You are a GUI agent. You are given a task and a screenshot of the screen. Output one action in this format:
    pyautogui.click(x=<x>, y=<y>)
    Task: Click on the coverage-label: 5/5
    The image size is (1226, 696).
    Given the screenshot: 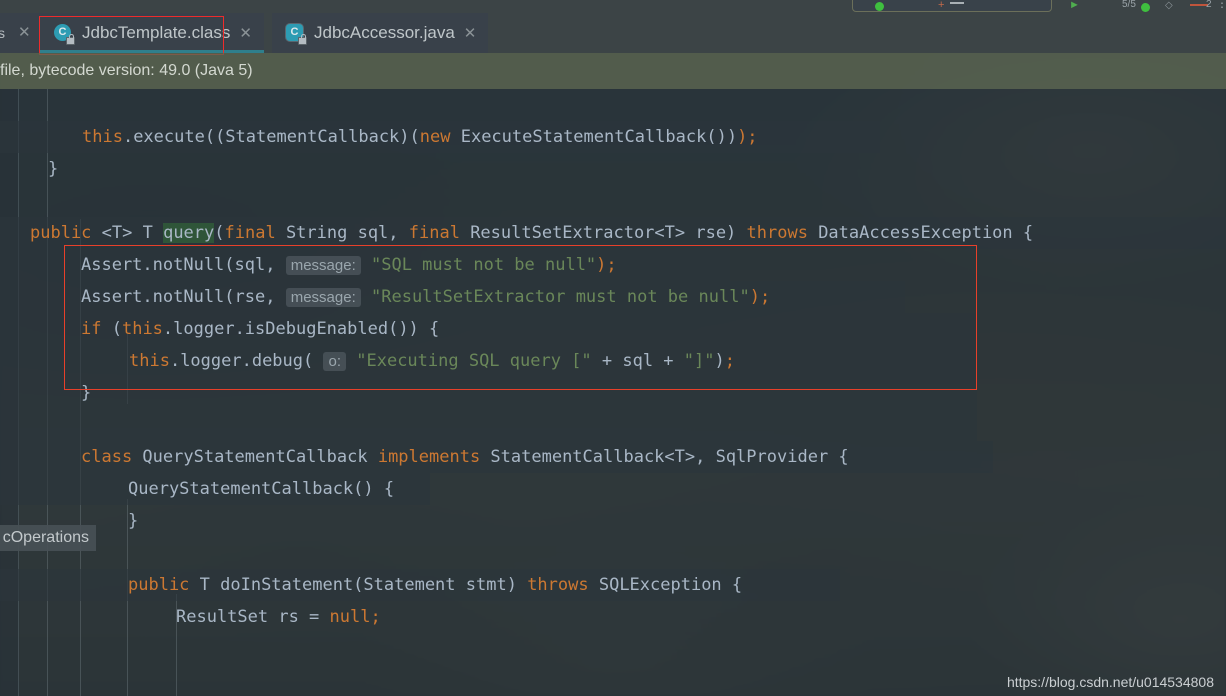 What is the action you would take?
    pyautogui.click(x=1129, y=5)
    